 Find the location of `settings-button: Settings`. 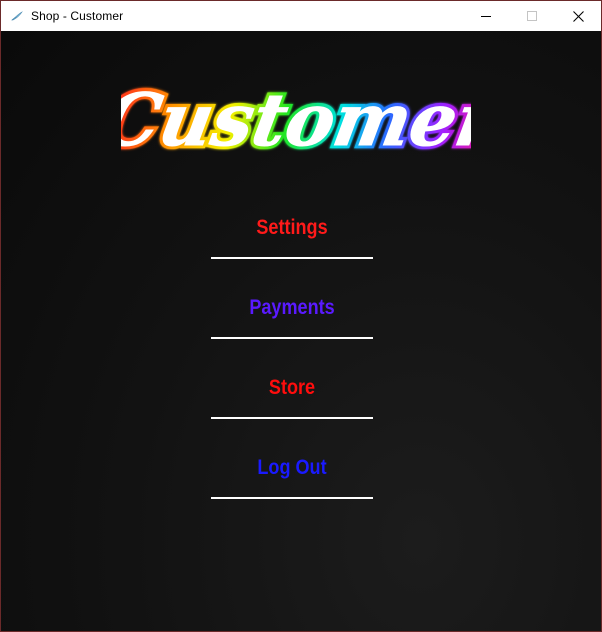

settings-button: Settings is located at coordinates (292, 236).